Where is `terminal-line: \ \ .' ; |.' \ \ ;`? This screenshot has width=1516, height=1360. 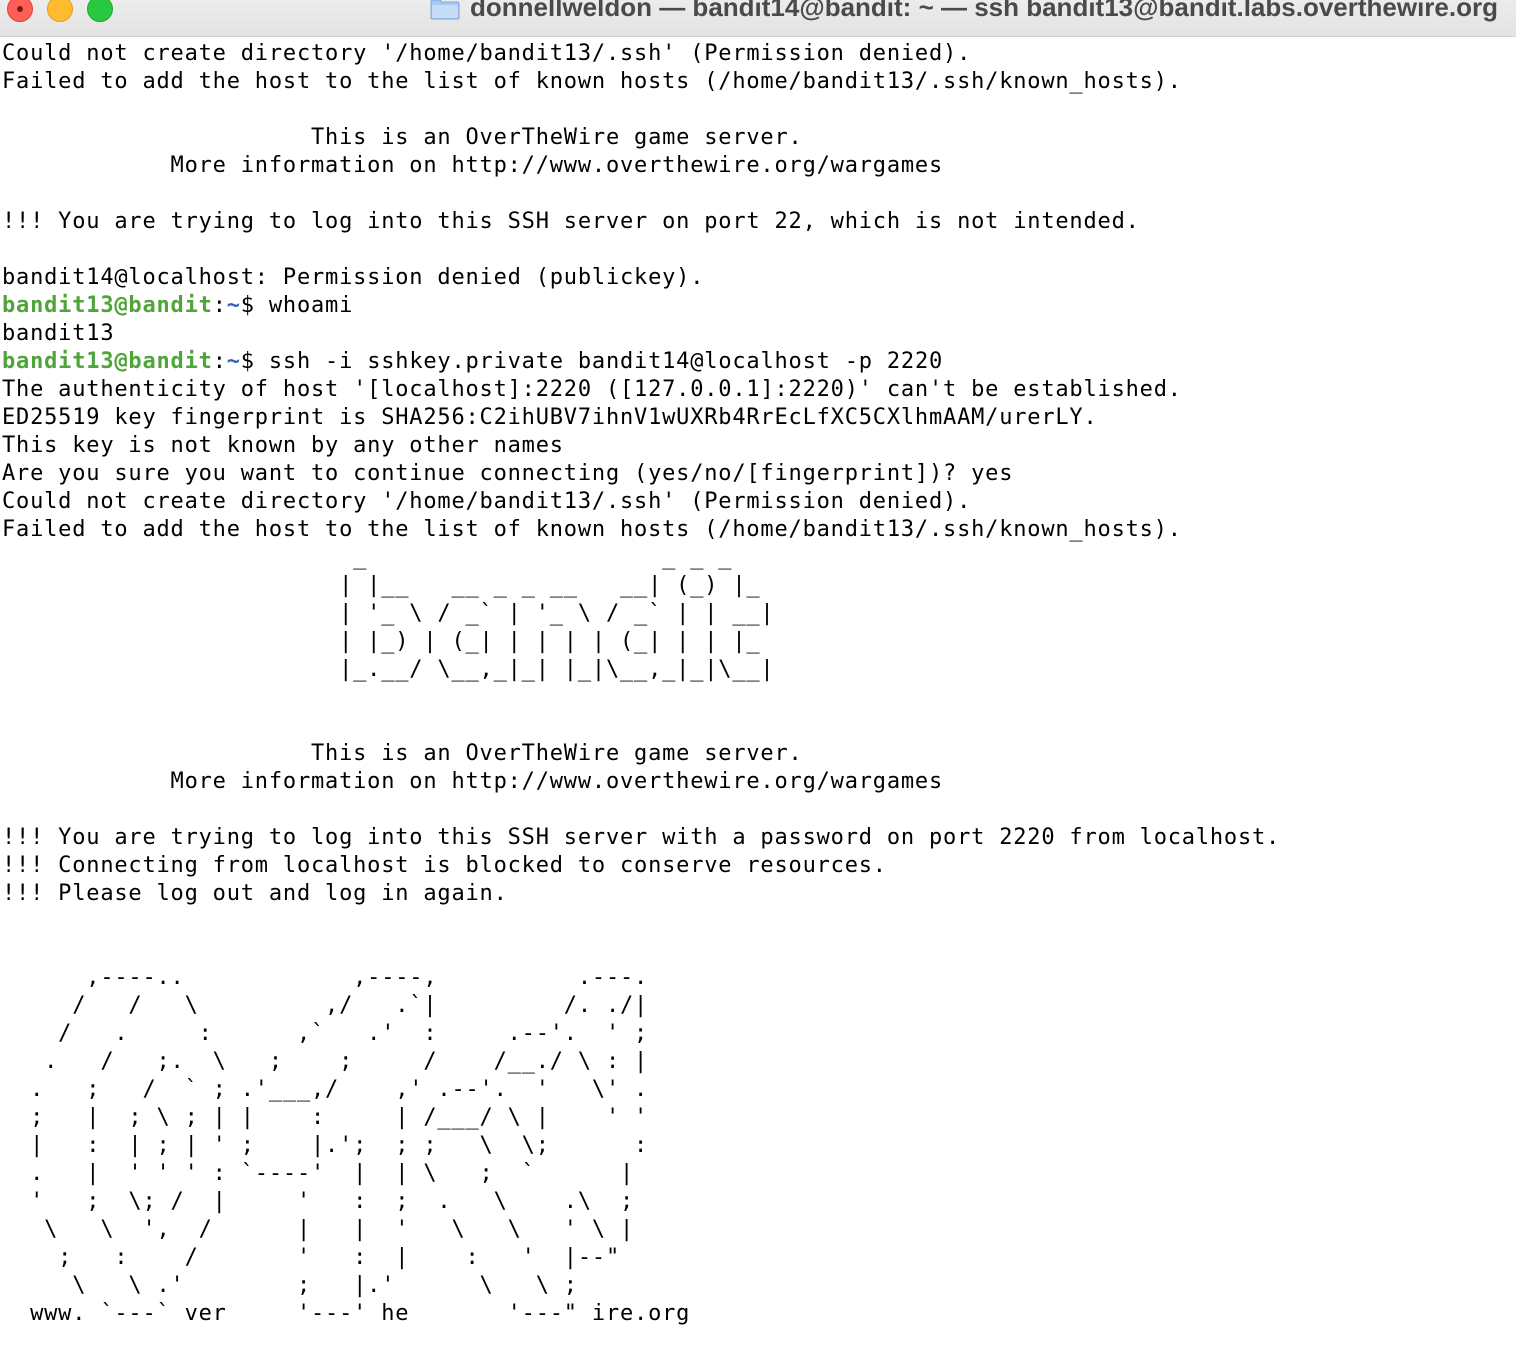 terminal-line: \ \ .' ; |.' \ \ ; is located at coordinates (290, 1285).